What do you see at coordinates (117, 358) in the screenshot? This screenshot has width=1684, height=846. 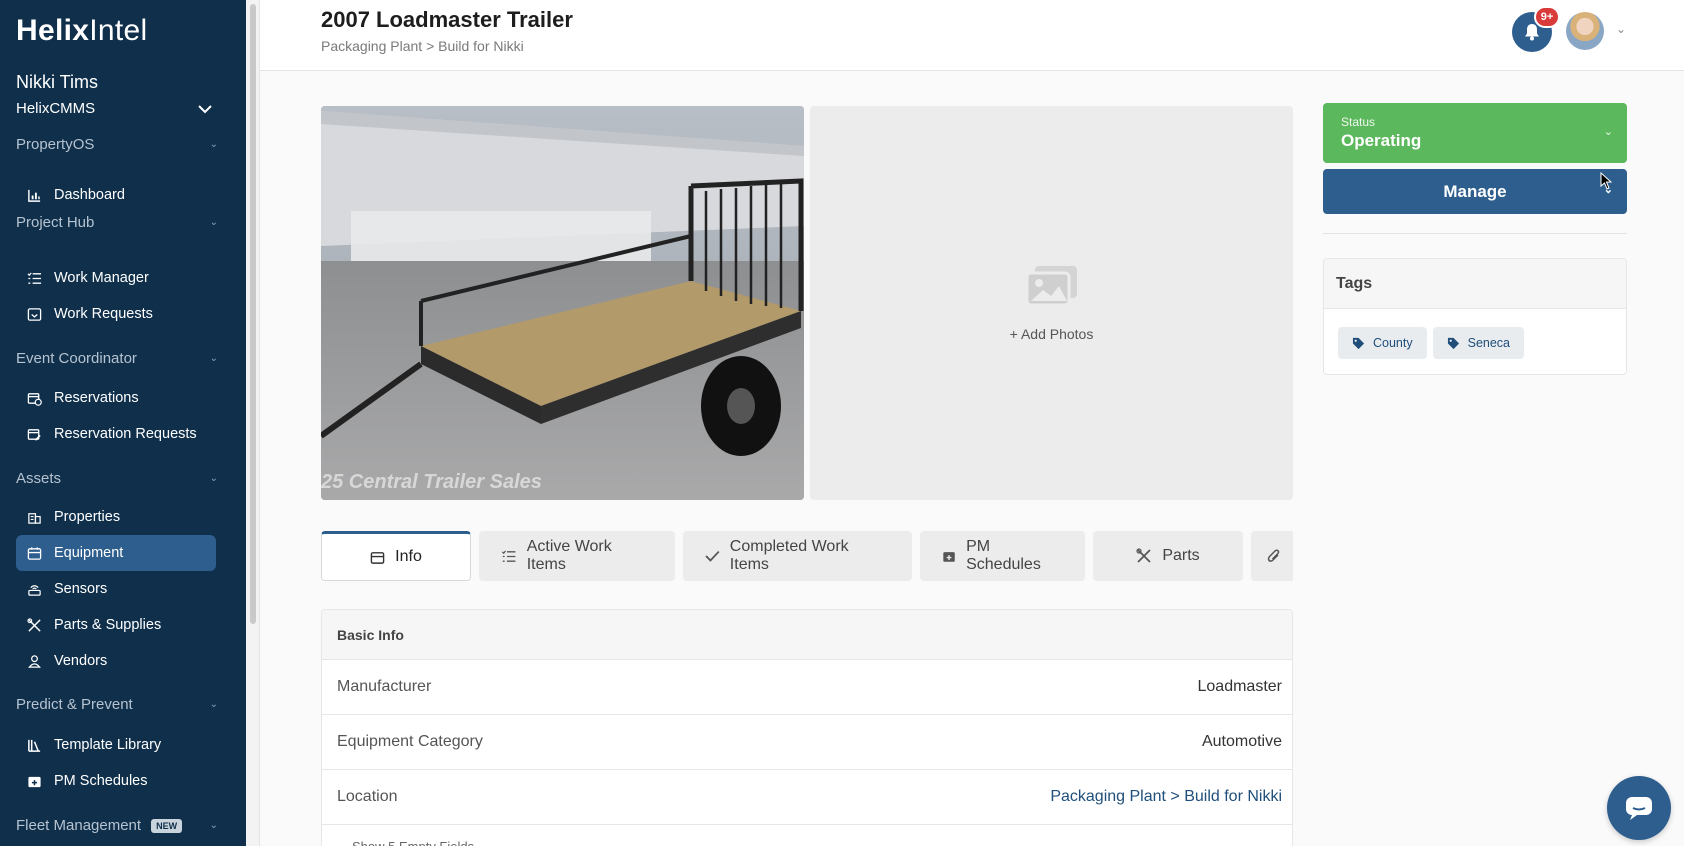 I see `section-event-coordinator: Event Coordinator ⌄` at bounding box center [117, 358].